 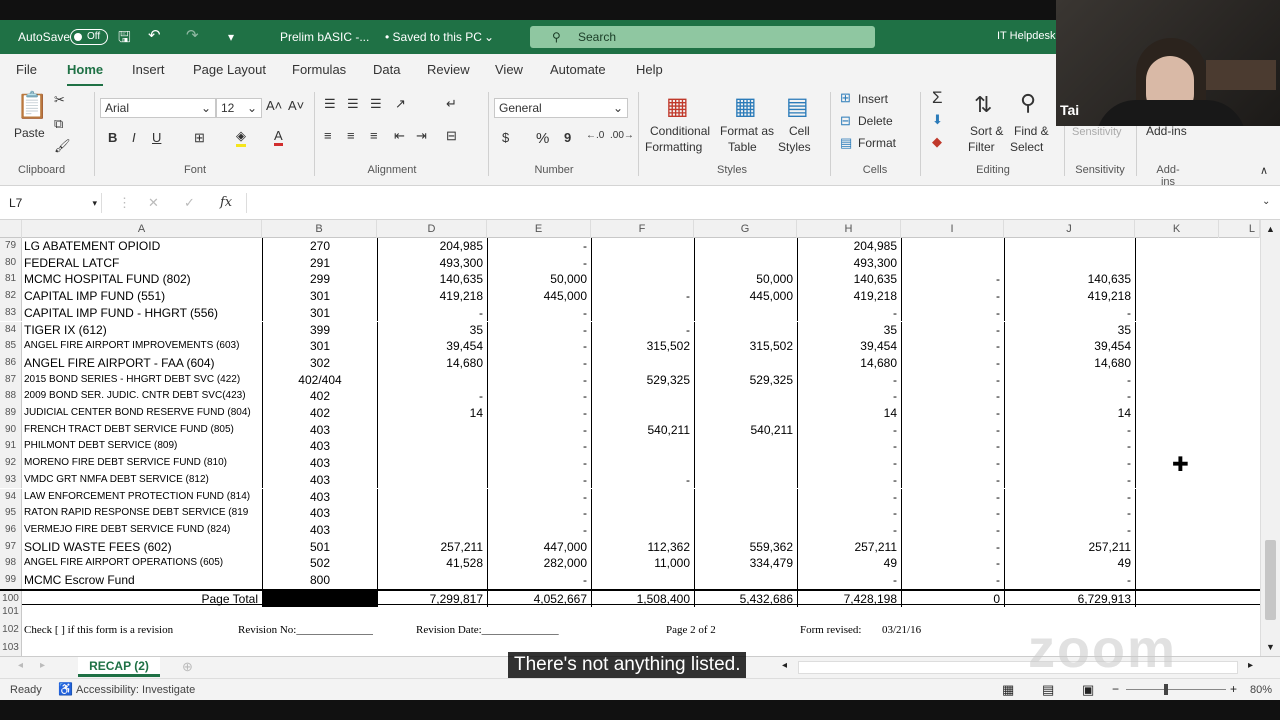 I want to click on cell-a: FEDERAL LATCF, so click(x=142, y=263).